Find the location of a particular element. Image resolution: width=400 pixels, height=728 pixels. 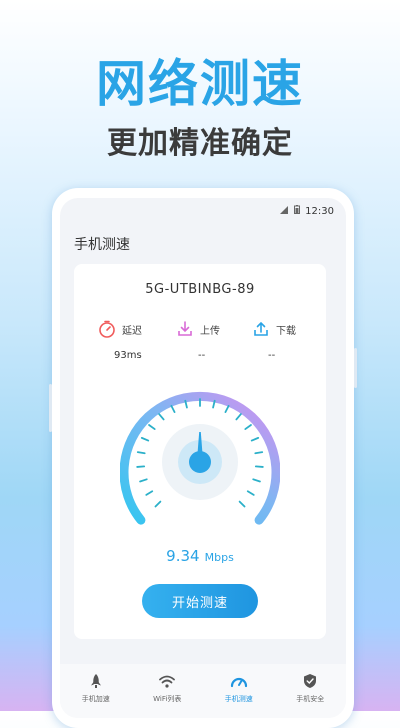

latency-metric: 延迟 is located at coordinates (120, 329).